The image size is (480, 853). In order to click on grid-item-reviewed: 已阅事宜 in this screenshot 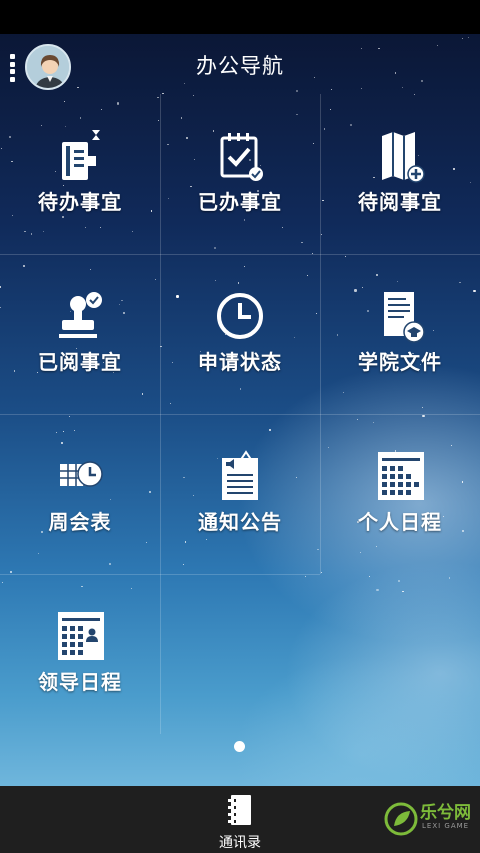, I will do `click(80, 334)`.